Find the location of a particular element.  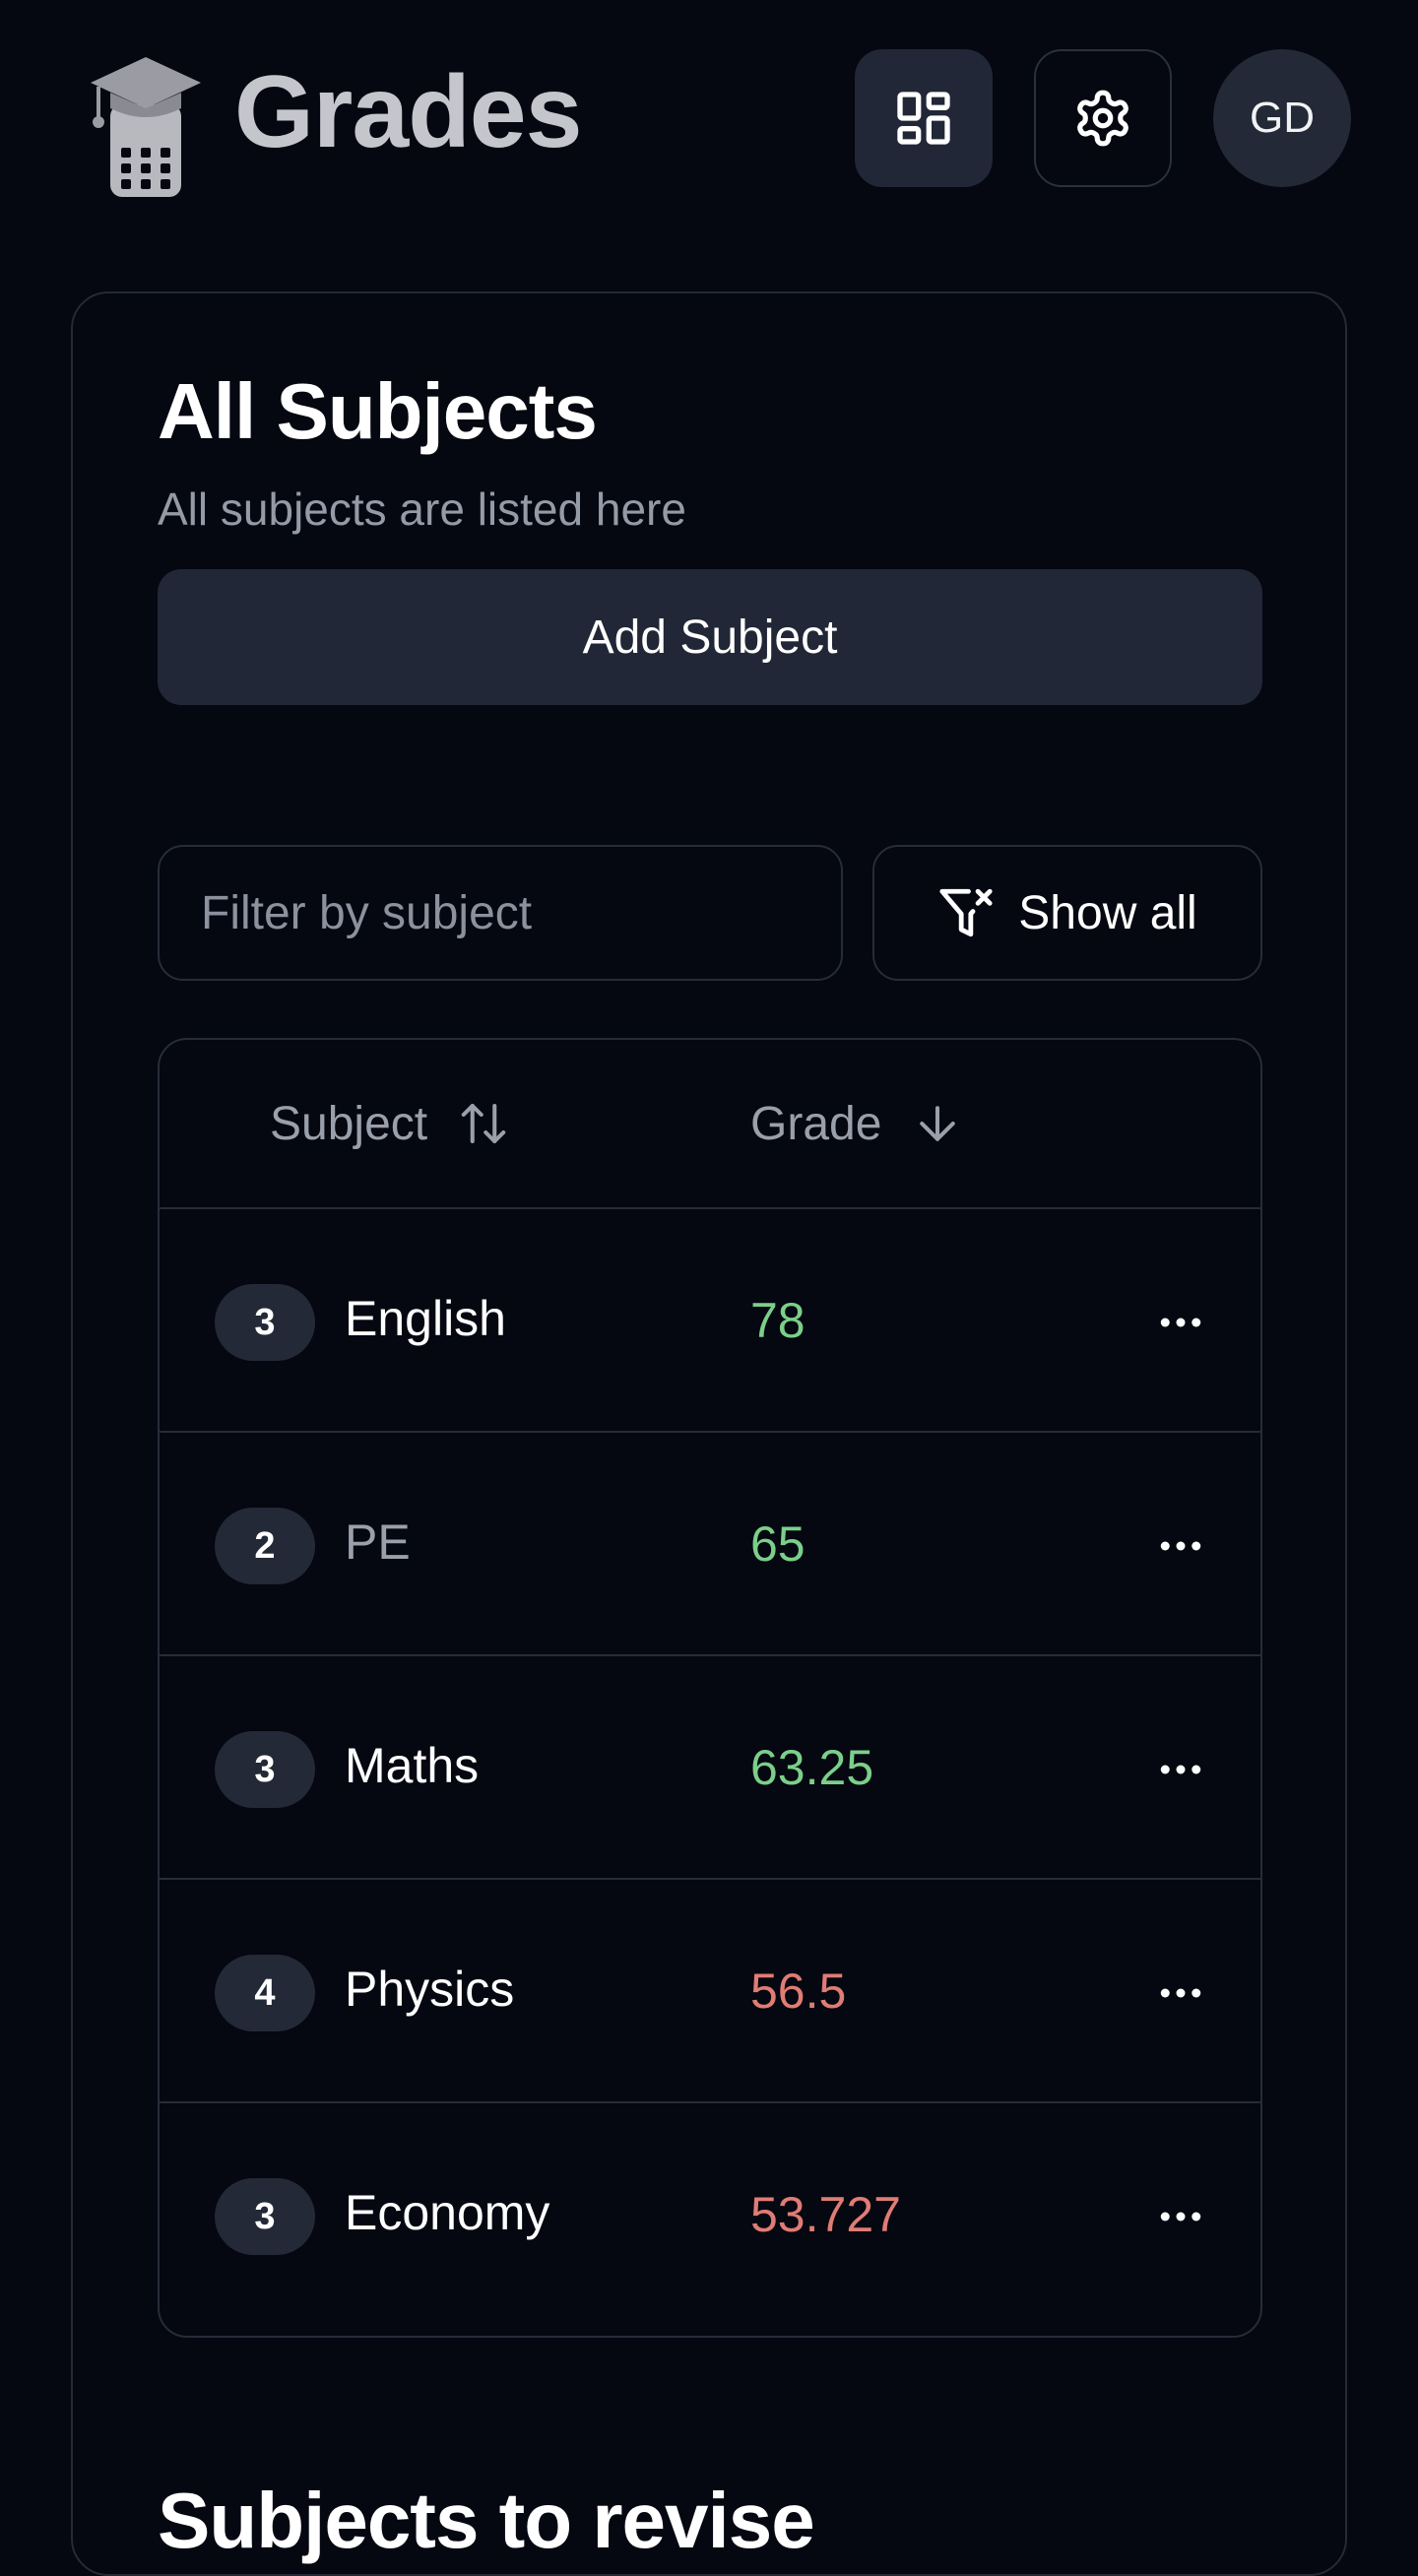

subjects-to-revise-heading: Subjects to revise is located at coordinates (487, 2520).